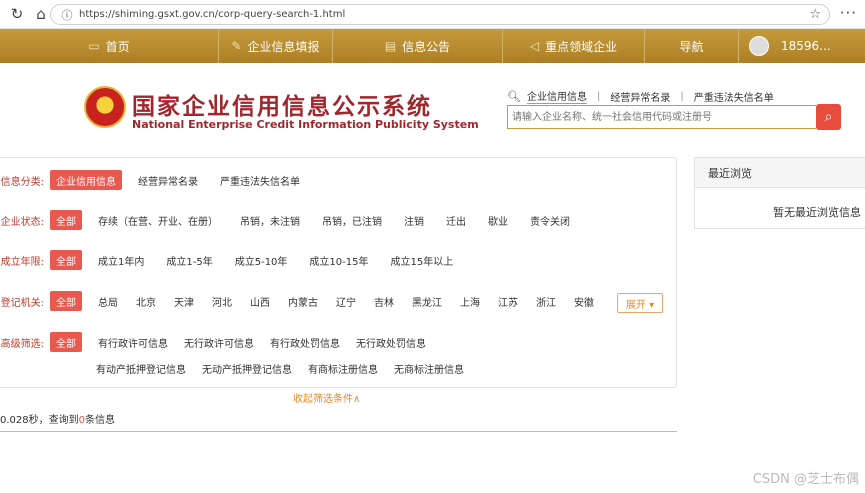 This screenshot has width=865, height=493. Describe the element at coordinates (22, 303) in the screenshot. I see `filter-label-authority: 登记机关:` at that location.